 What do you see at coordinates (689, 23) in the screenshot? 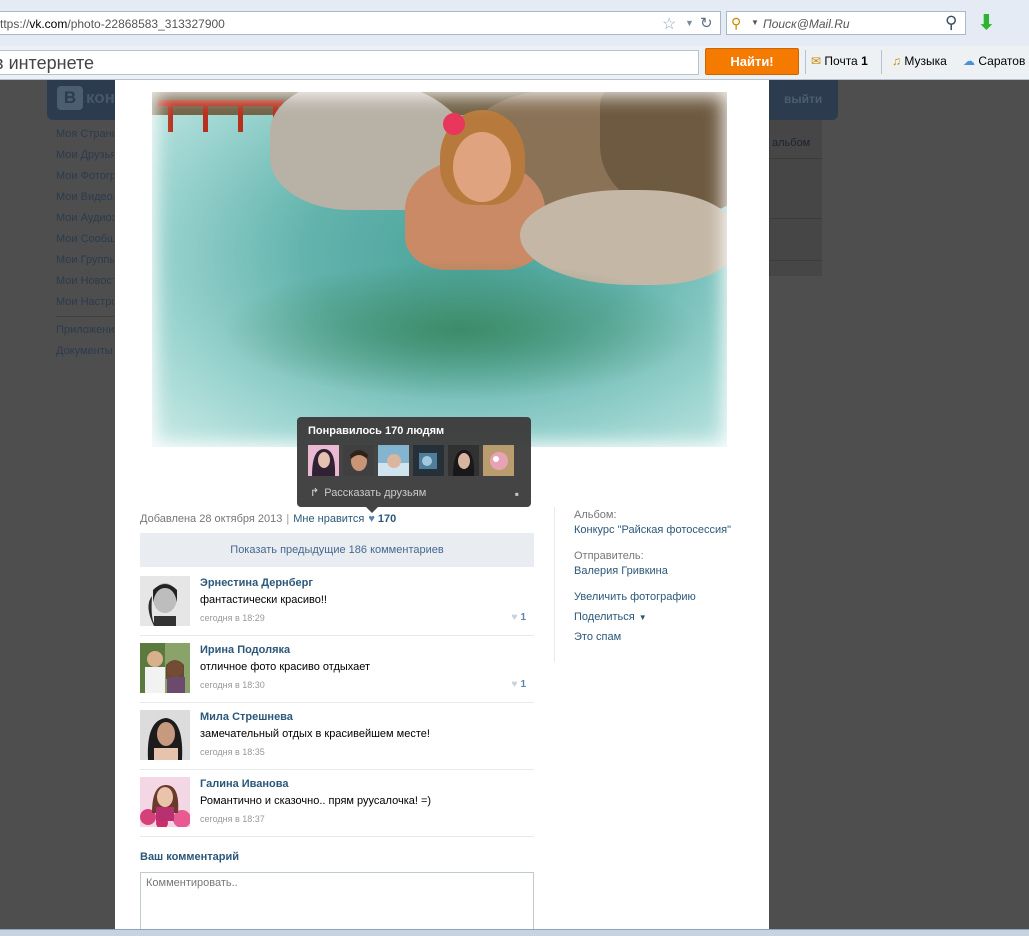
I see `history-dropdown-icon: ▼` at bounding box center [689, 23].